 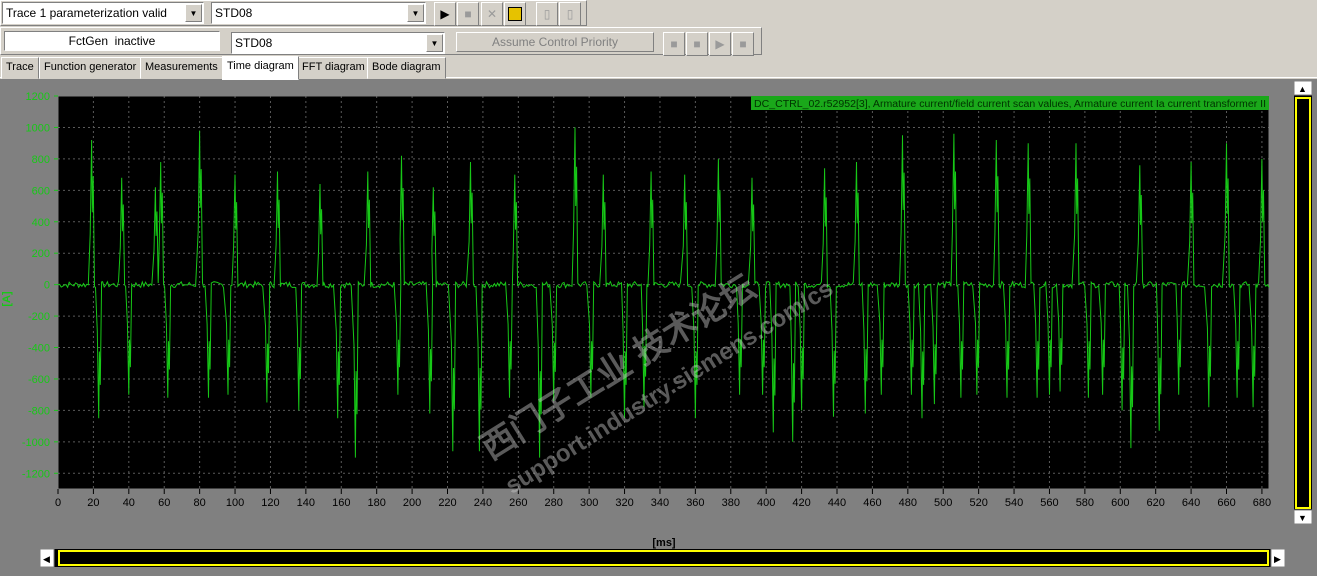 I want to click on x-tick-label: 100, so click(x=235, y=503).